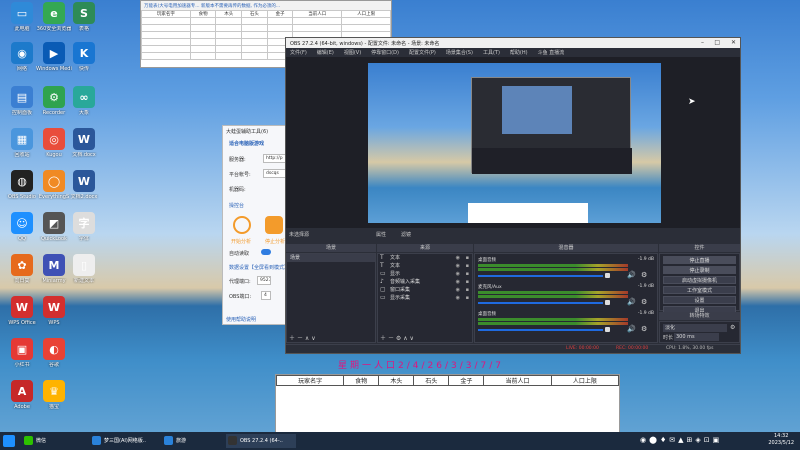  Describe the element at coordinates (266, 295) in the screenshot. I see `obs-port-input: 4` at that location.